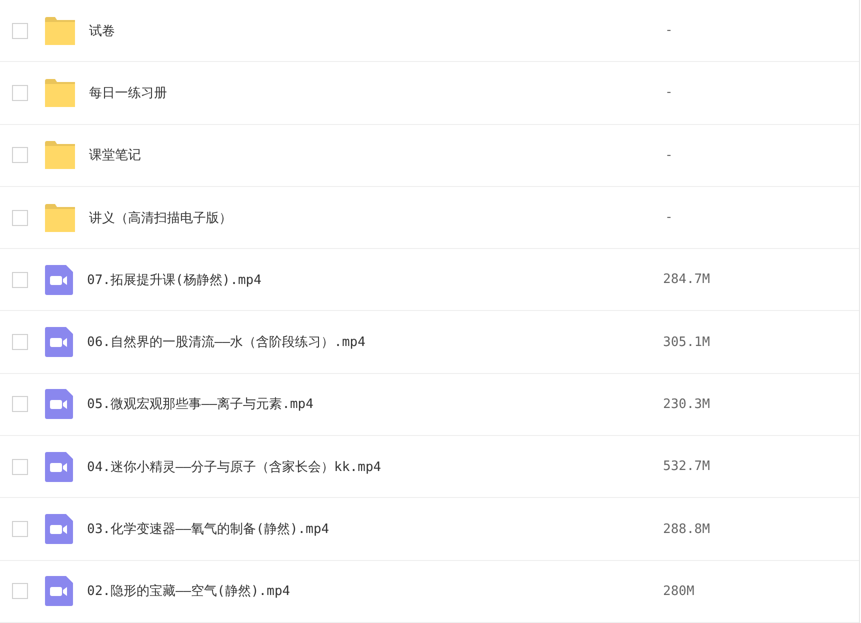 Image resolution: width=861 pixels, height=623 pixels. Describe the element at coordinates (686, 529) in the screenshot. I see `file-size: 288.8M` at that location.